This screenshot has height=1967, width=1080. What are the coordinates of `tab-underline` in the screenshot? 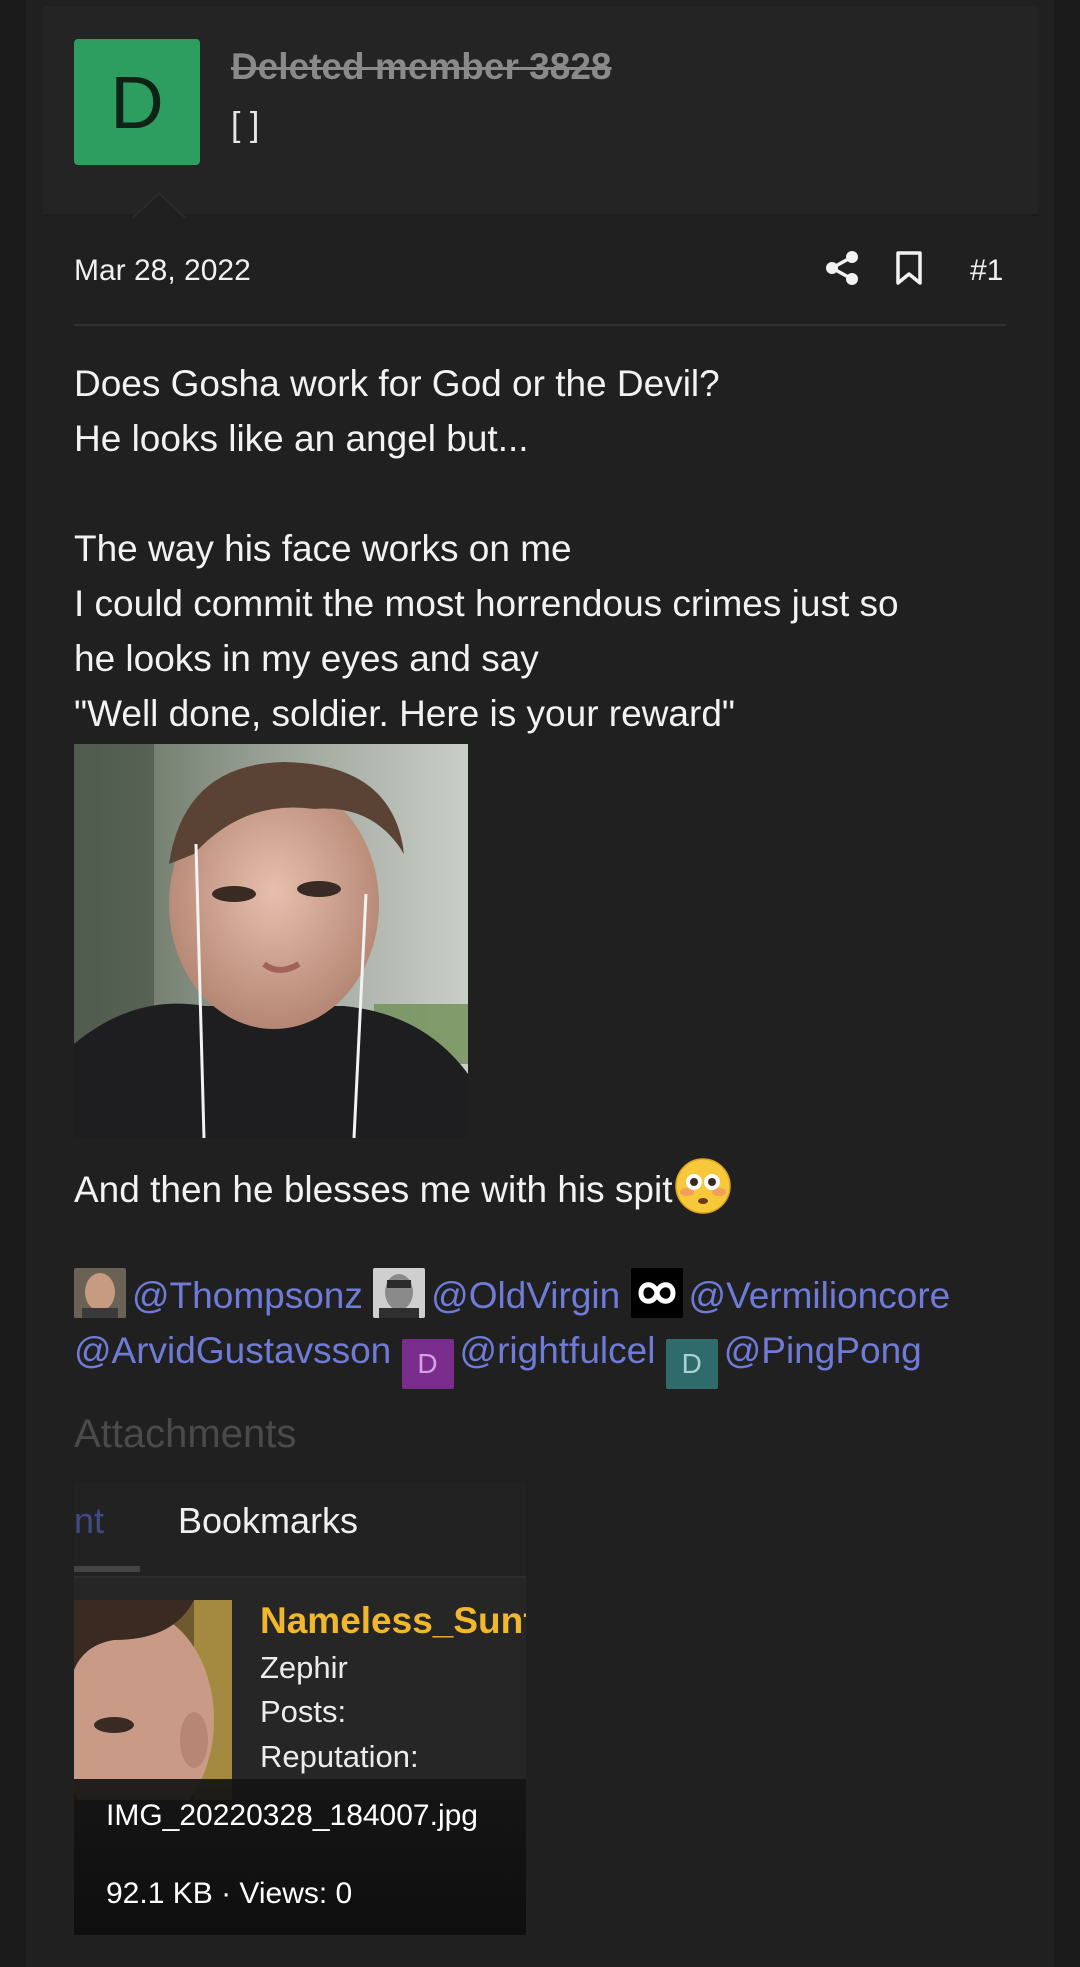 It's located at (107, 1569).